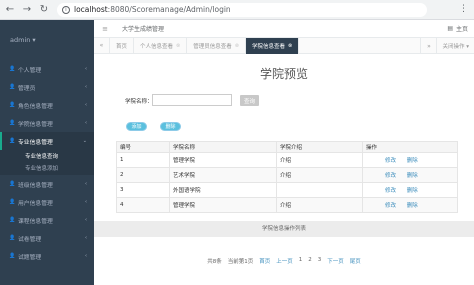 The image size is (474, 285). What do you see at coordinates (319, 147) in the screenshot?
I see `column-header: 学院介绍` at bounding box center [319, 147].